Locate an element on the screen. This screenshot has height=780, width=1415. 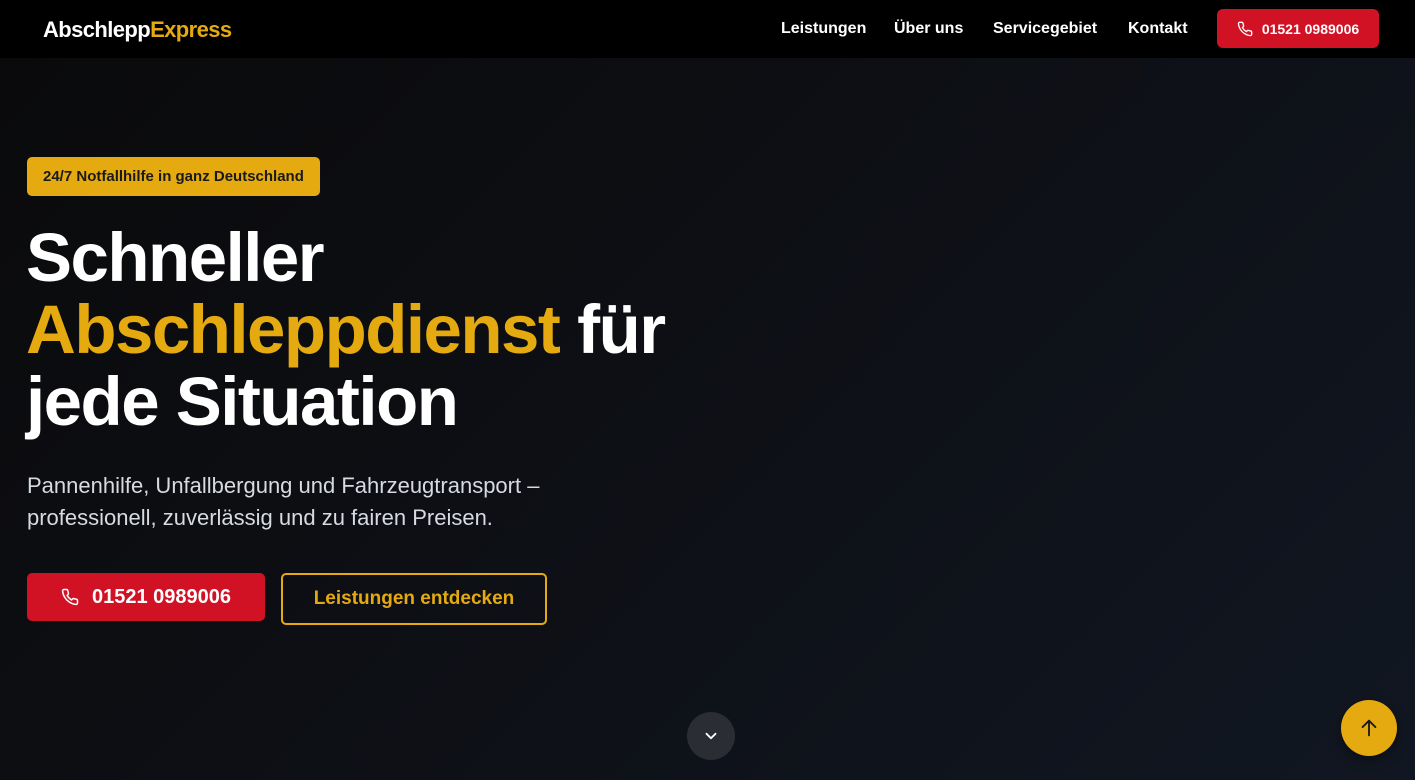
logo-text-express: Express is located at coordinates (191, 29).